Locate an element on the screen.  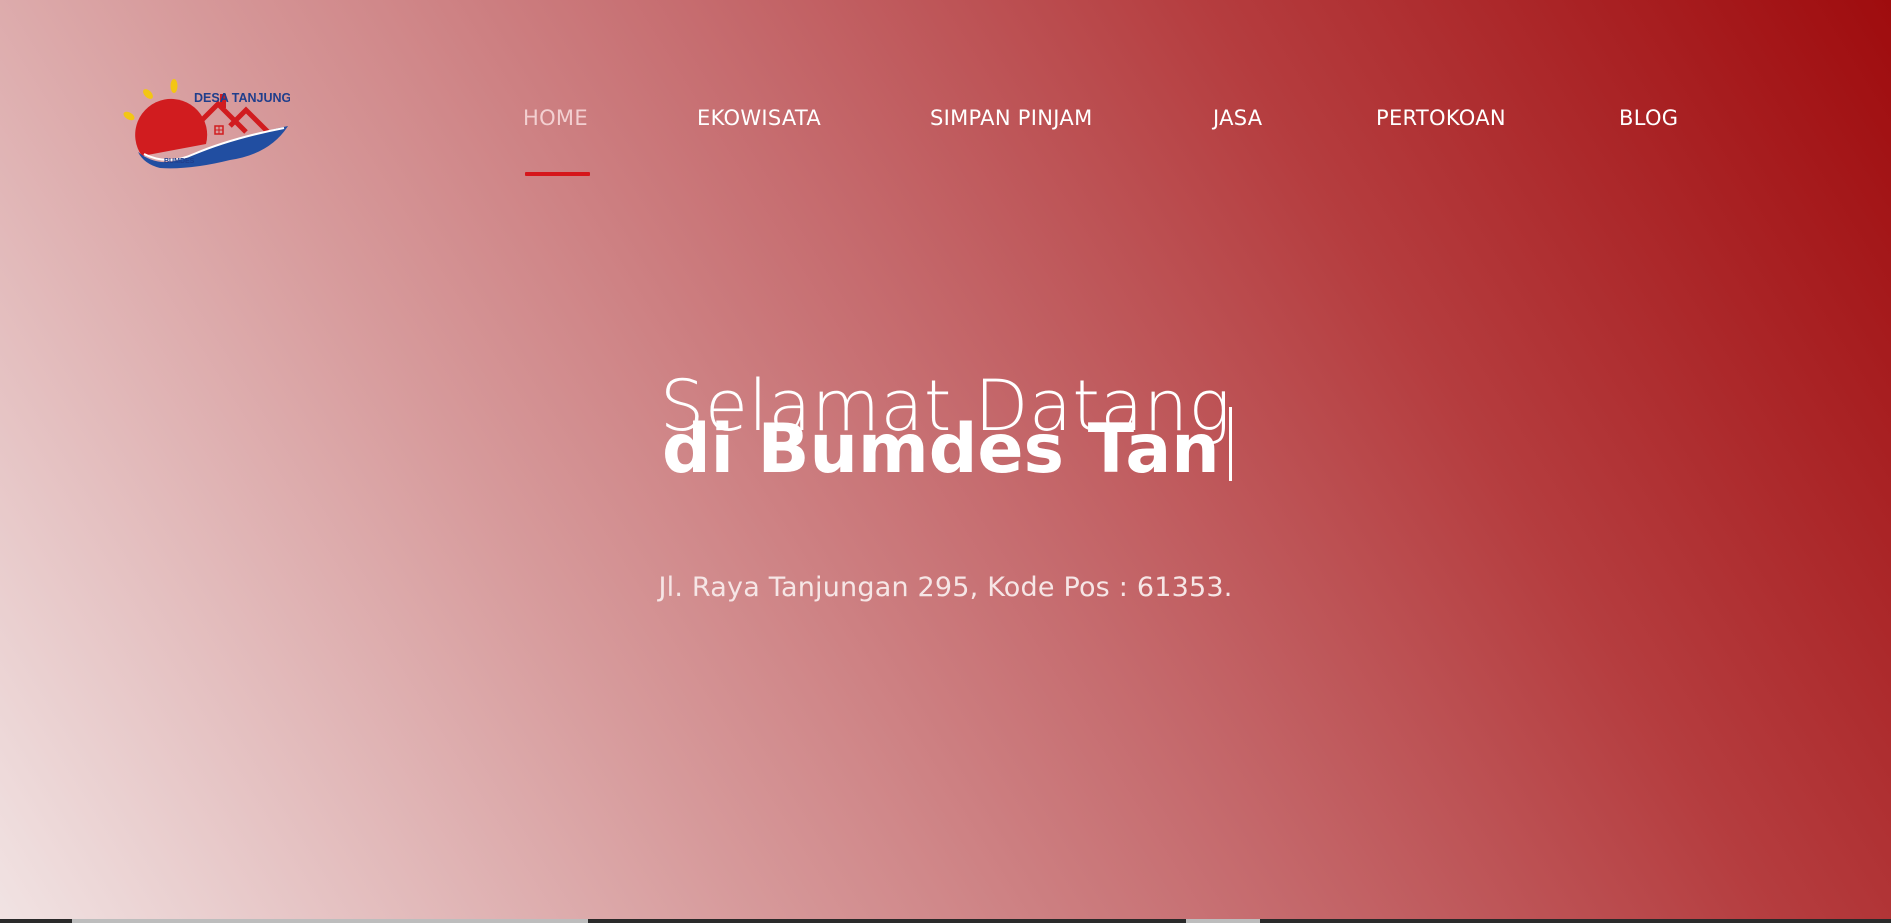
hero-typed-headline: di Bumdes Tan is located at coordinates (941, 449).